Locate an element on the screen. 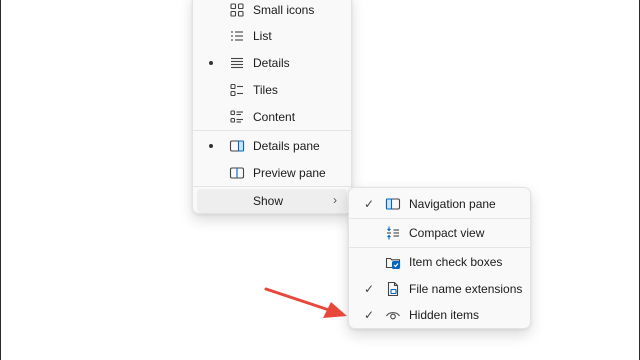 This screenshot has width=640, height=360. menu-item-label: Tiles is located at coordinates (265, 90).